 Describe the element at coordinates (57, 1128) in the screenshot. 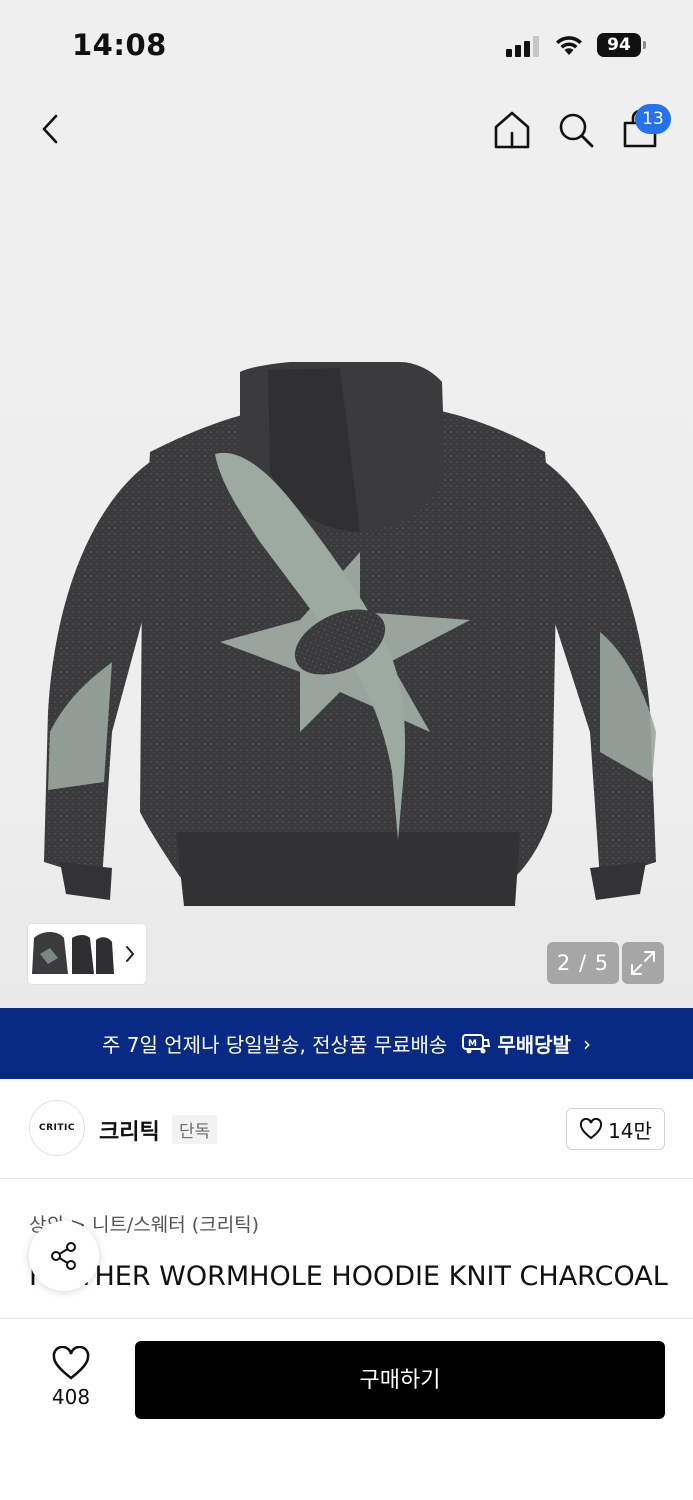

I see `brand-logo: CRITIC` at that location.